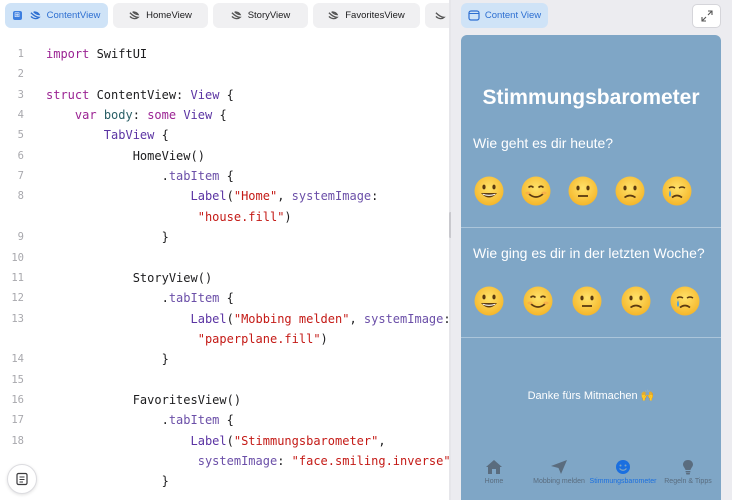 The width and height of the screenshot is (732, 500). I want to click on code-line: 6 HomeView(), so click(224, 156).